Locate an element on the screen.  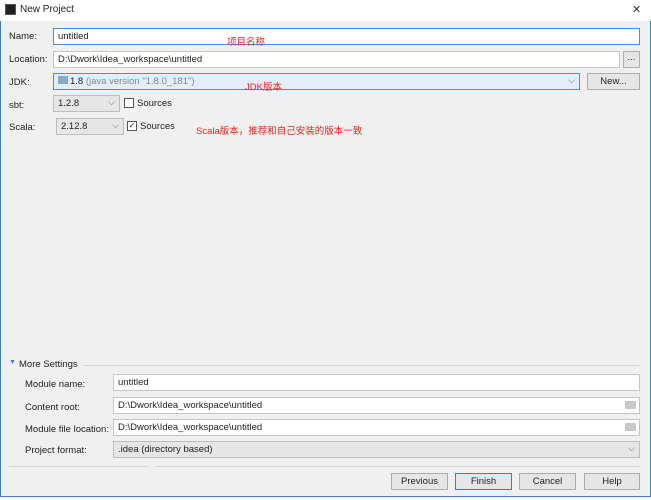
module-name-input: untitled is located at coordinates (376, 382).